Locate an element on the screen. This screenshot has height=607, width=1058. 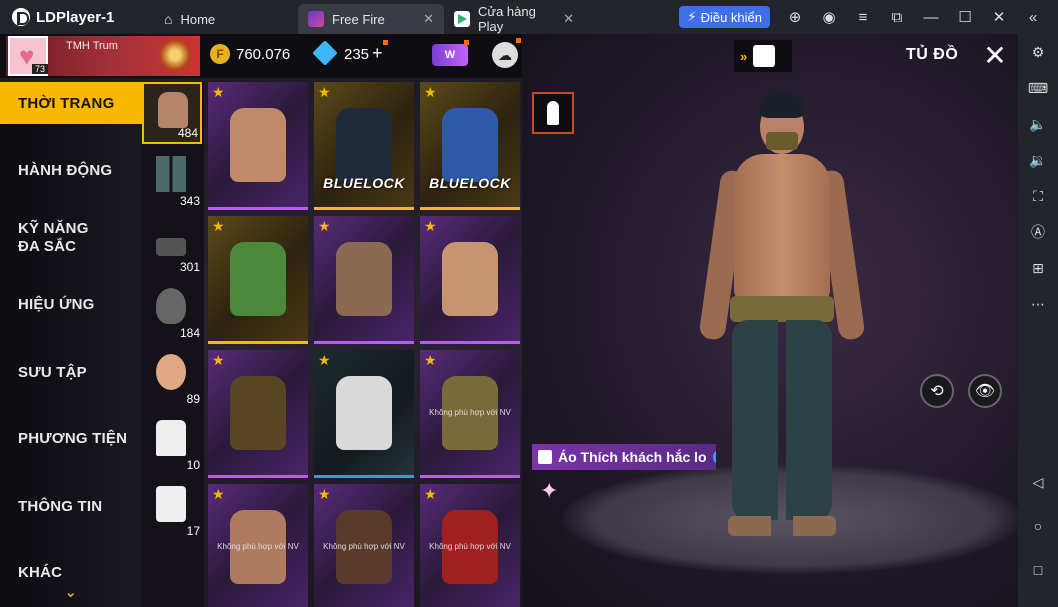
category-column: 484 343 301 184 89 10 17 is located at coordinates (173, 344).